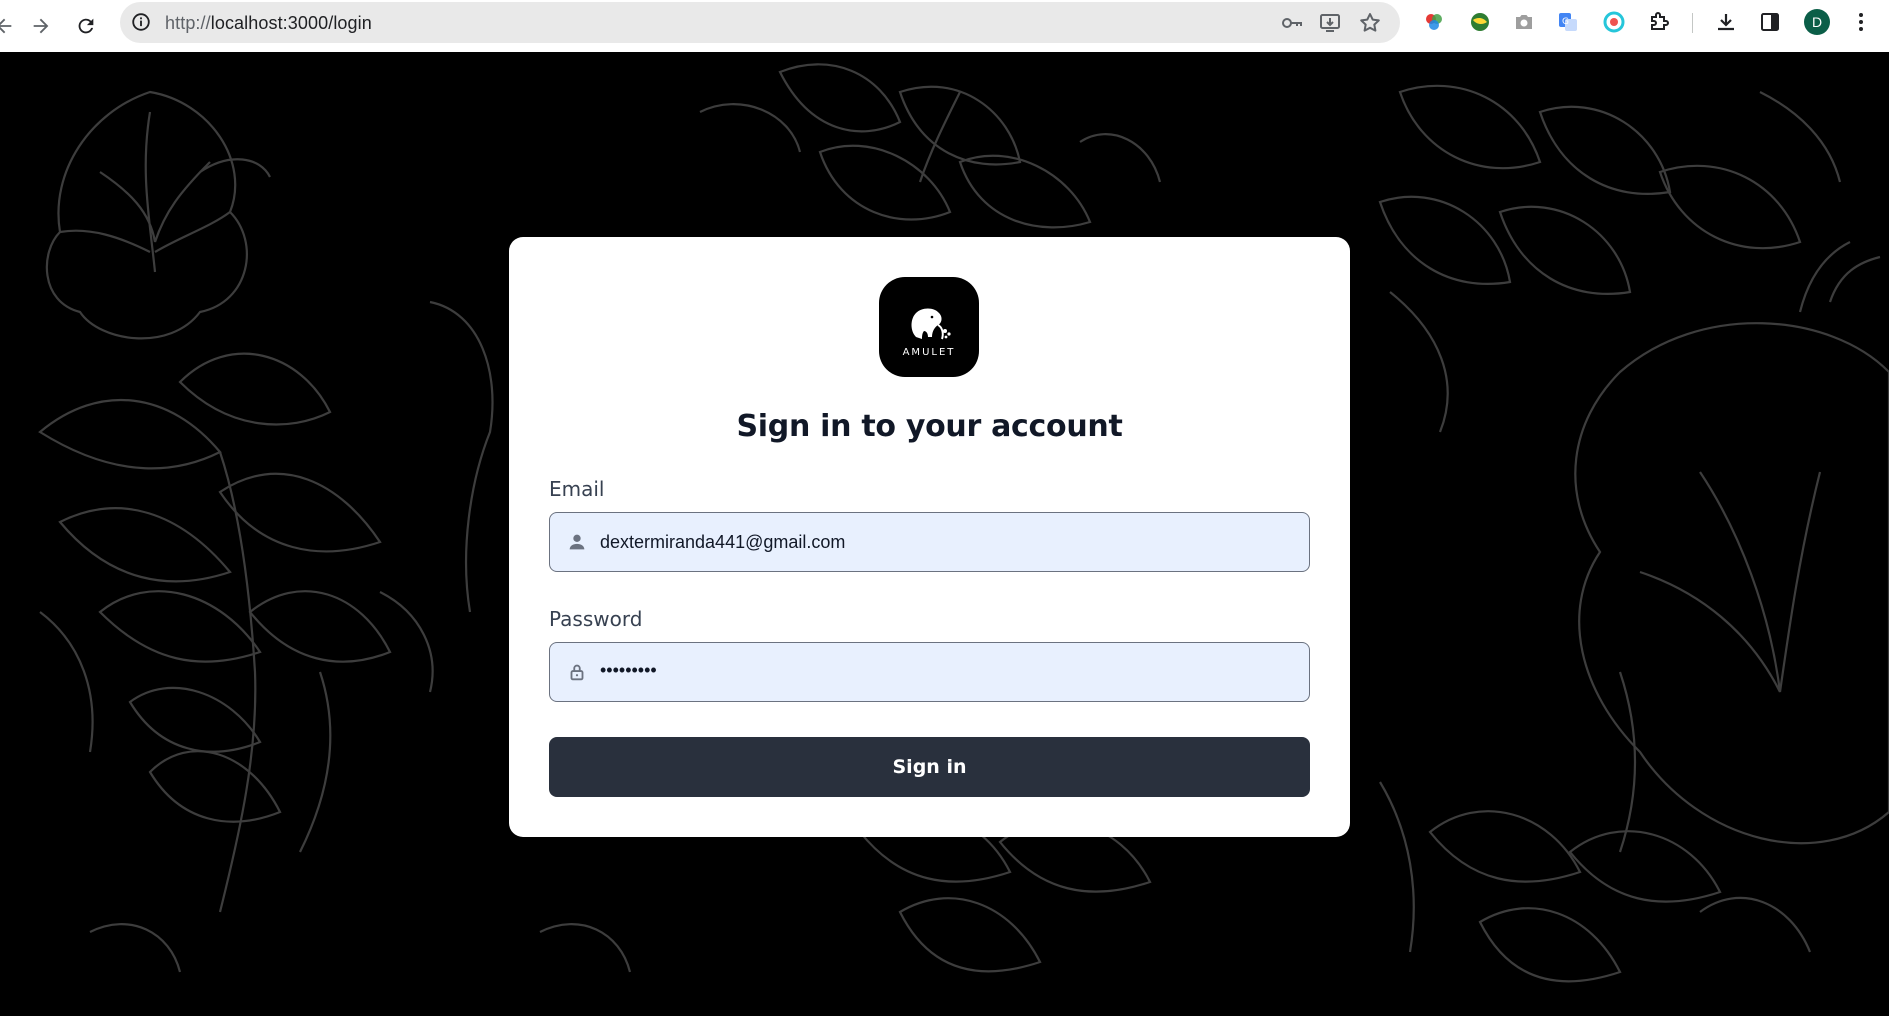 Image resolution: width=1889 pixels, height=1016 pixels. Describe the element at coordinates (1692, 23) in the screenshot. I see `toolbar-divider` at that location.